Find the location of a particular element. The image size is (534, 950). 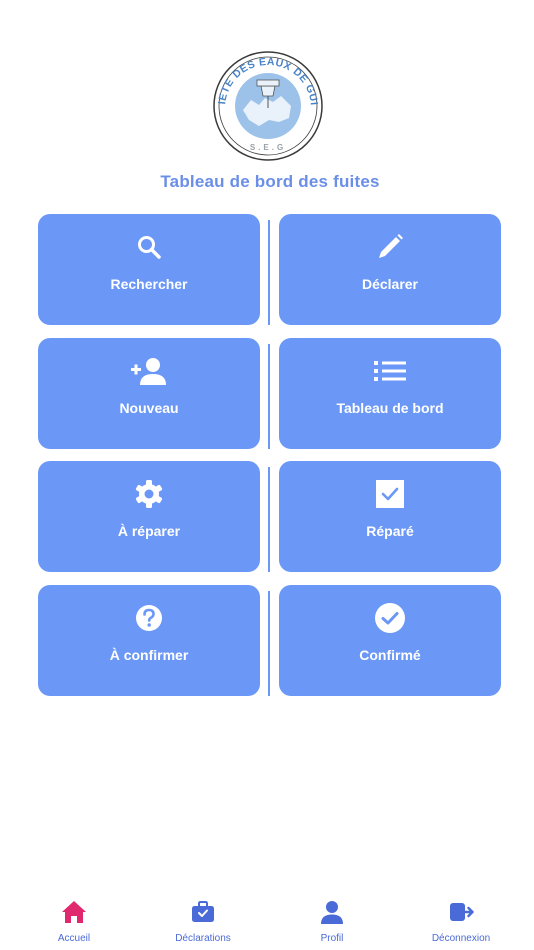

declare-button: Déclarer is located at coordinates (390, 269).